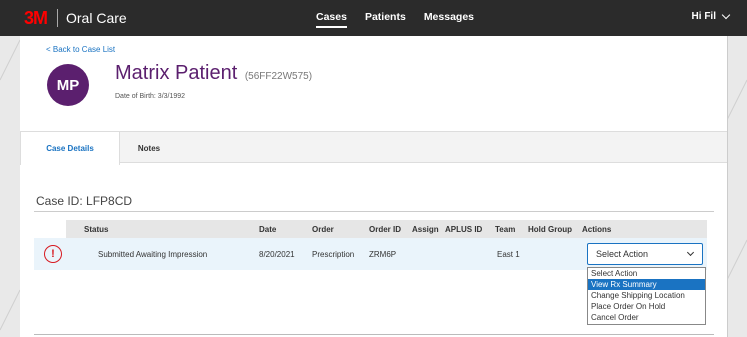 Image resolution: width=747 pixels, height=337 pixels. I want to click on user-greeting: Hi Fil, so click(703, 16).